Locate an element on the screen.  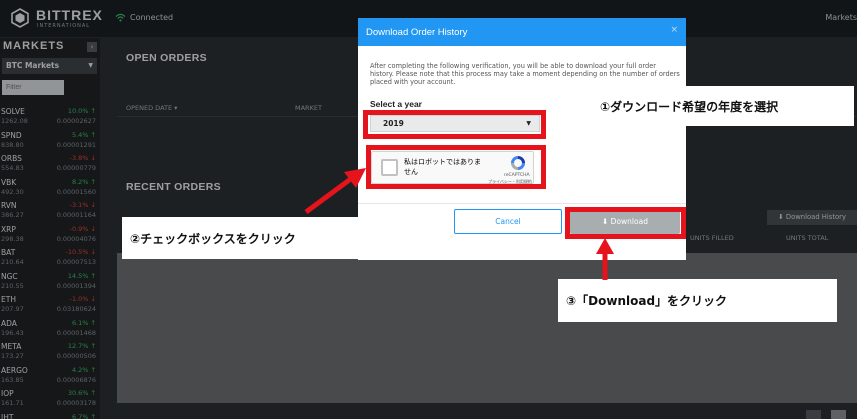
arrow-to-download-icon is located at coordinates (605, 259).